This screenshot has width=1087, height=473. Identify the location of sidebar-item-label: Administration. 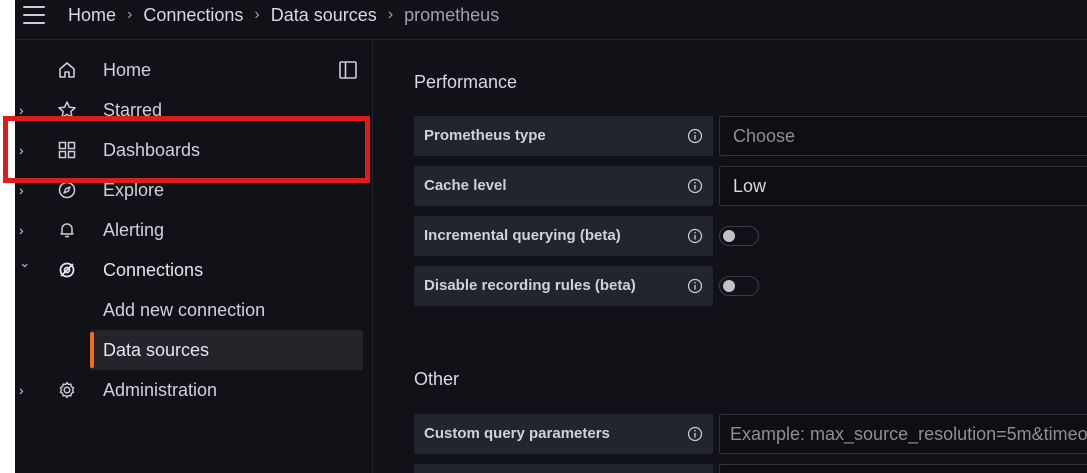
(160, 390).